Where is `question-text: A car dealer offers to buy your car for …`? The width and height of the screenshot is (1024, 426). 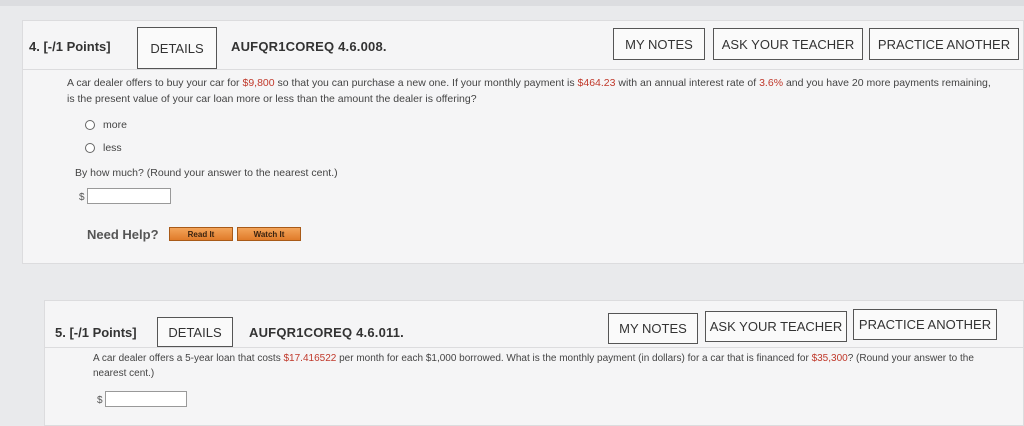 question-text: A car dealer offers to buy your car for … is located at coordinates (532, 91).